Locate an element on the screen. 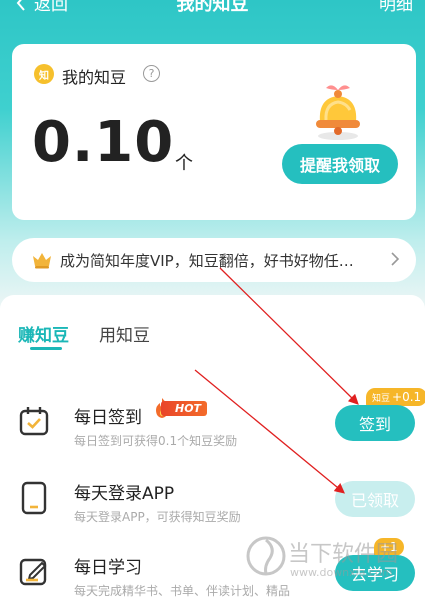  reward-badge-prefix: 知豆 is located at coordinates (381, 398).